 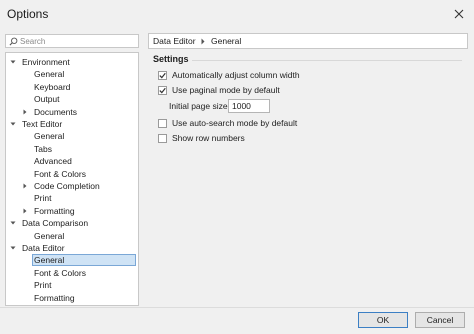 What do you see at coordinates (72, 124) in the screenshot?
I see `tree-item: Text Editor` at bounding box center [72, 124].